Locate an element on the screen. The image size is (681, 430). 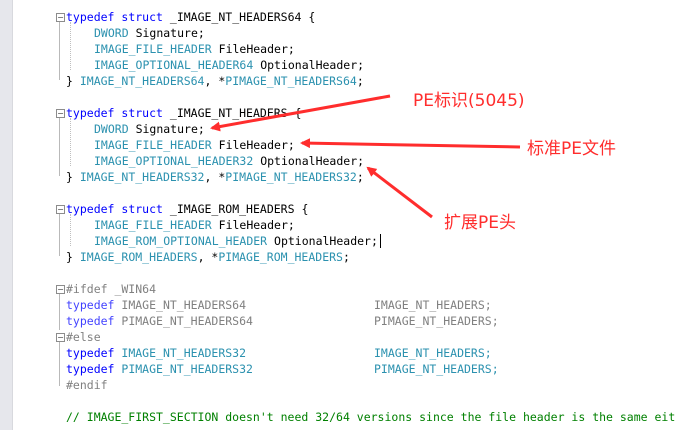
arrow-to-optionalheader is located at coordinates (399, 192).